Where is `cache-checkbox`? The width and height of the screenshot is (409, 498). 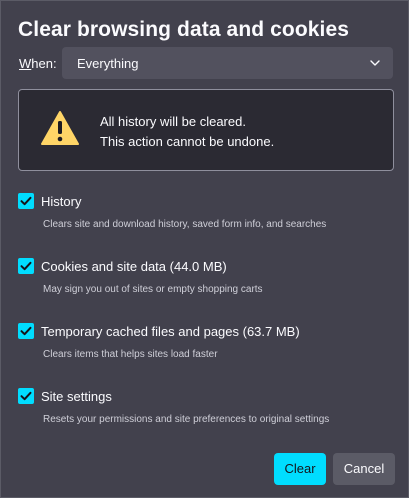 cache-checkbox is located at coordinates (26, 331).